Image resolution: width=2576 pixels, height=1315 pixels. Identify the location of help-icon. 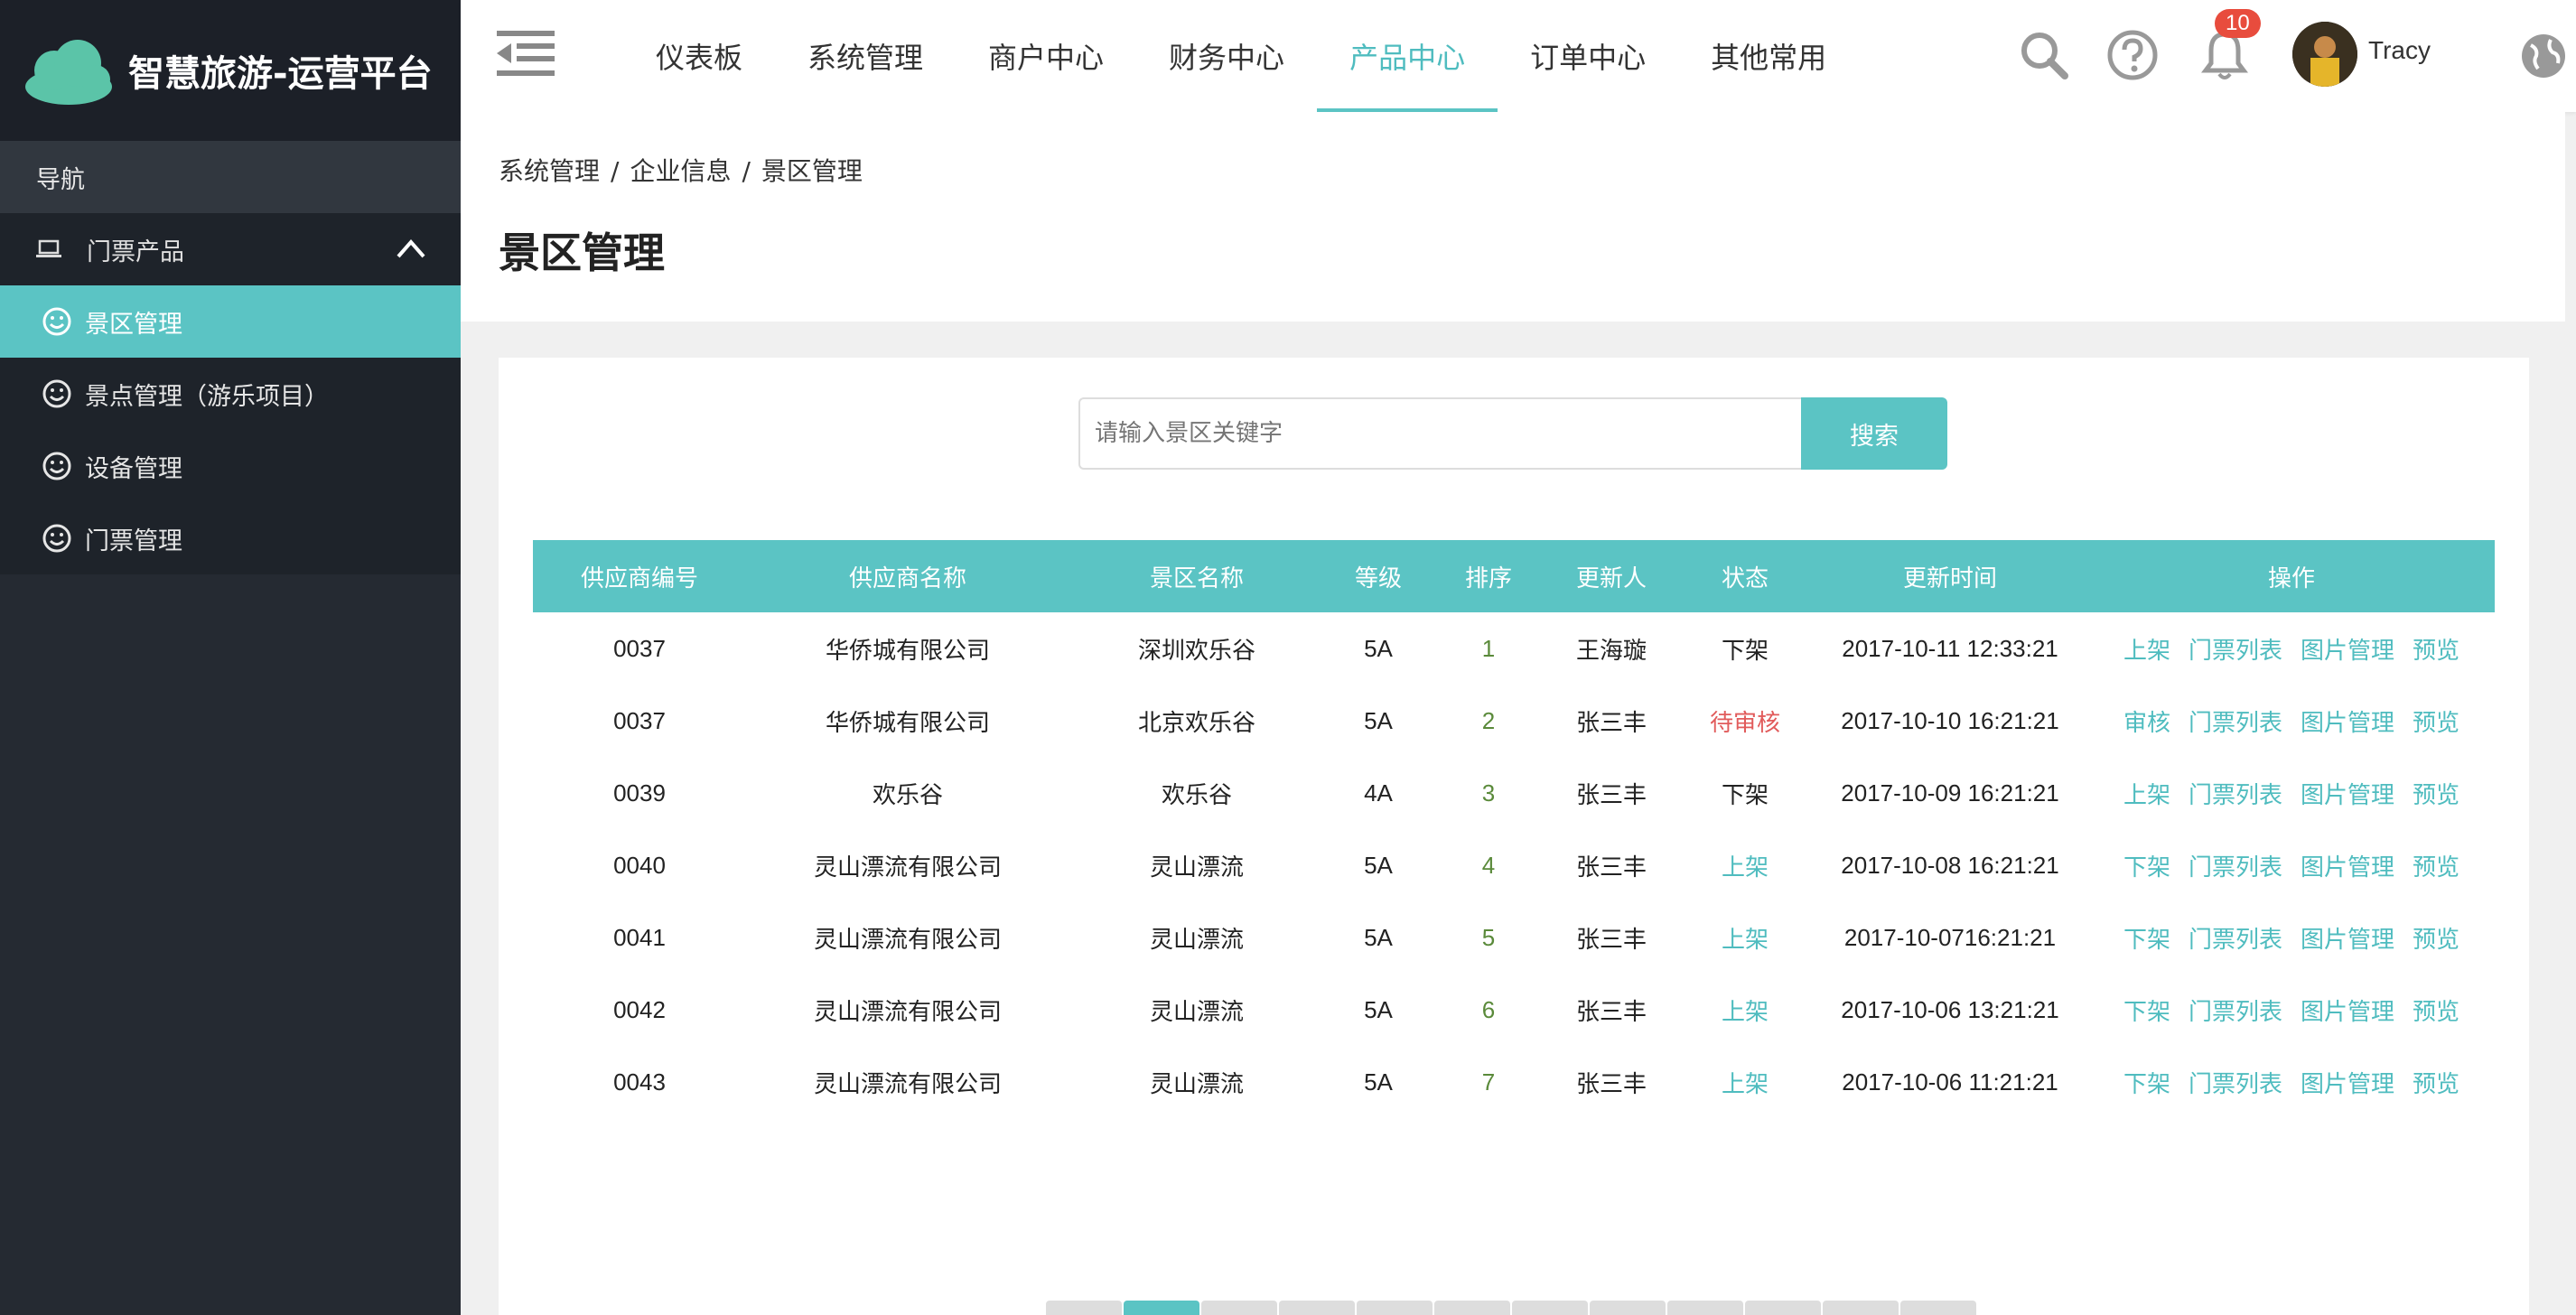
(2132, 55).